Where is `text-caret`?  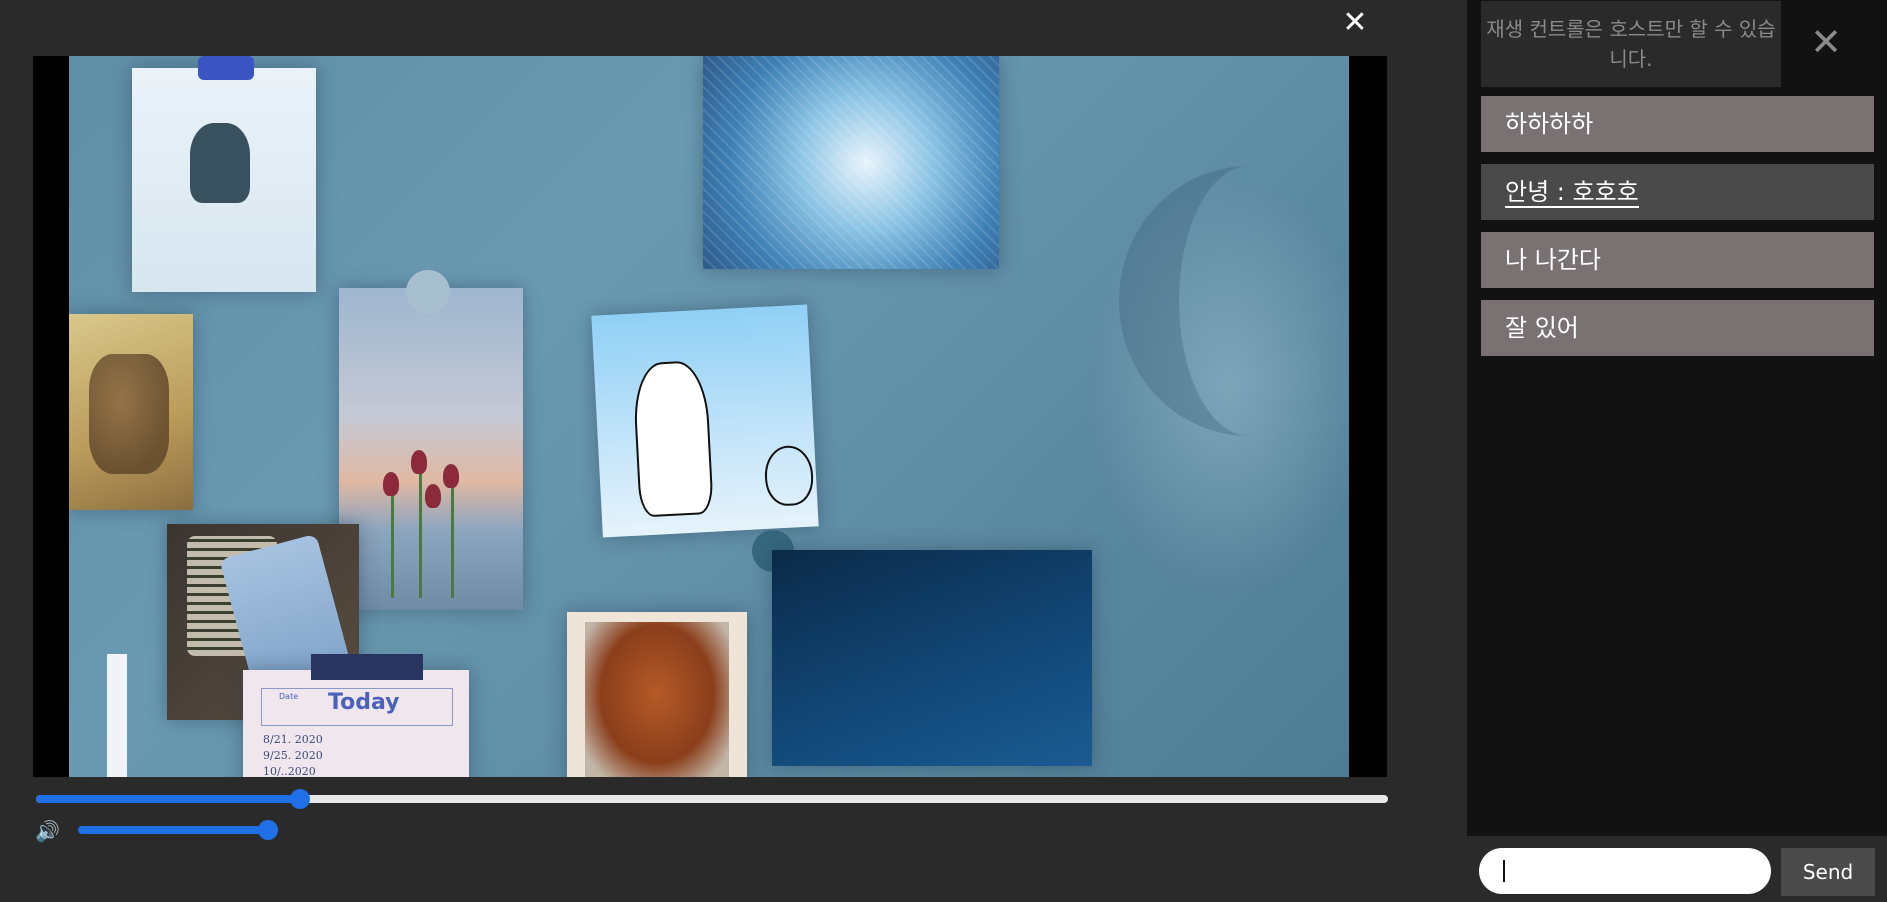 text-caret is located at coordinates (1504, 871).